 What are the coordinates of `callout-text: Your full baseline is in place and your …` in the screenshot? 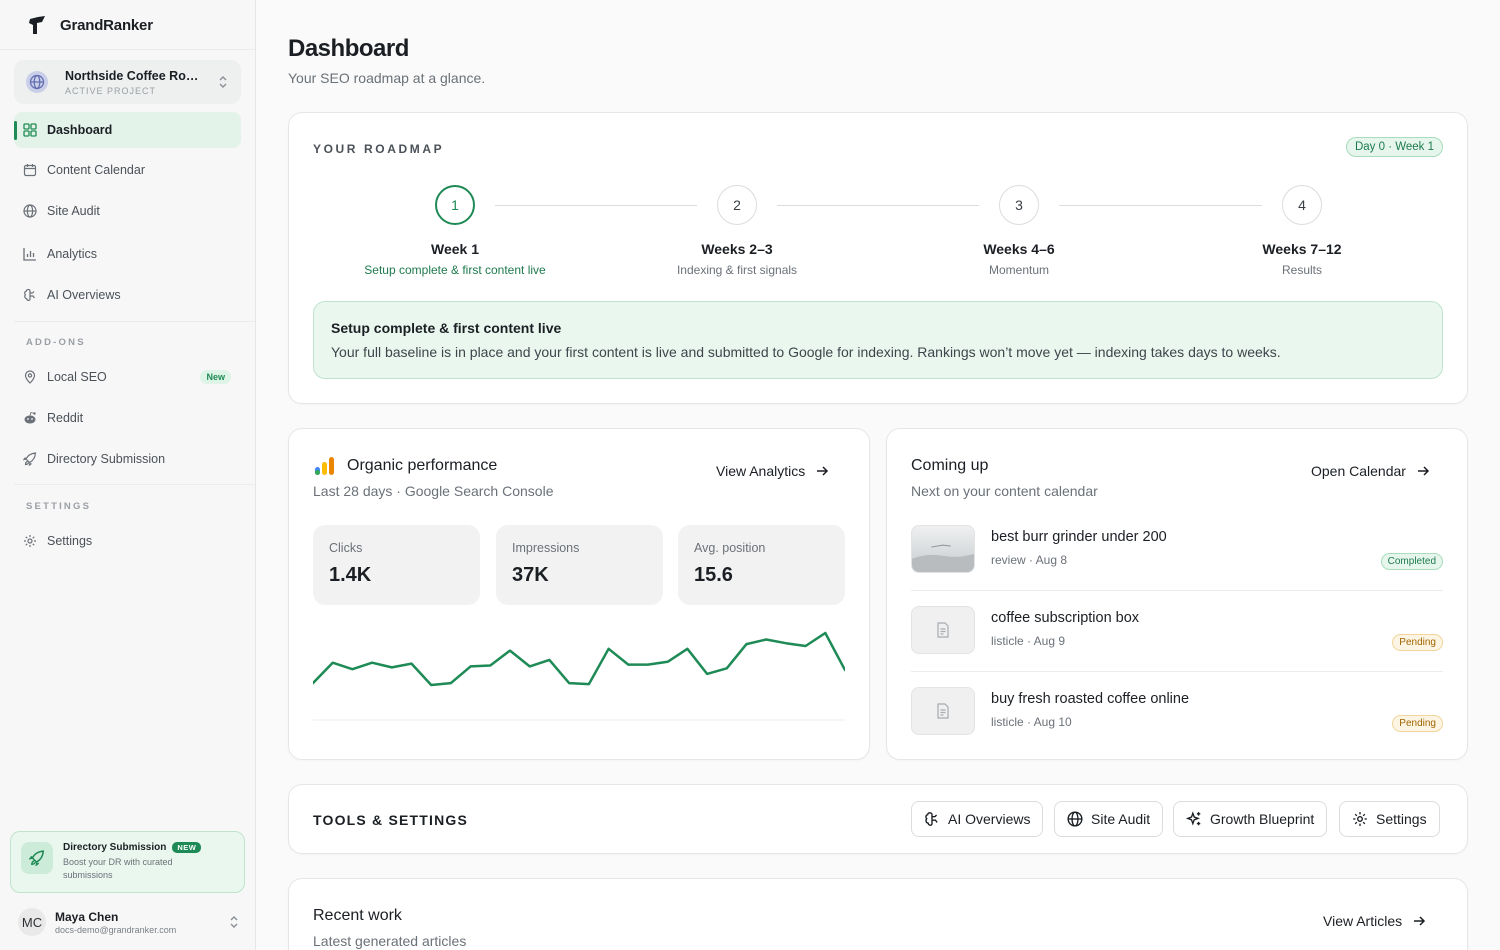 It's located at (806, 352).